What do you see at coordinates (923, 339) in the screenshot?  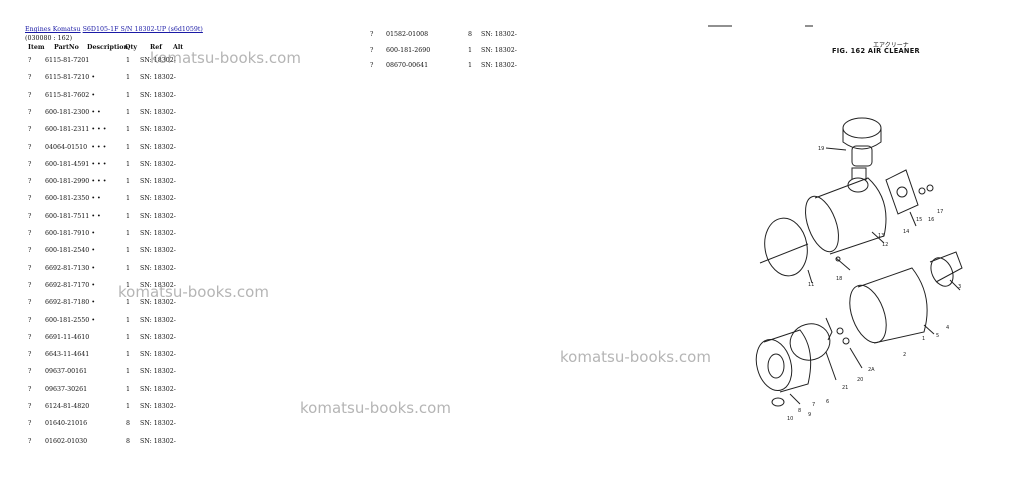 I see `callout-1: 1` at bounding box center [923, 339].